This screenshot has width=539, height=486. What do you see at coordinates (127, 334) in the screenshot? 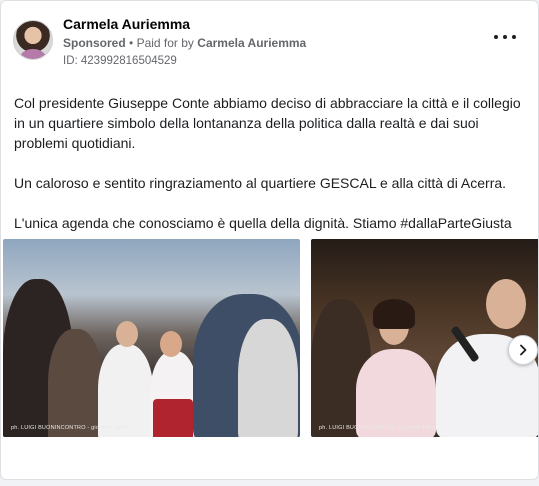
I see `photo1-head-conte` at bounding box center [127, 334].